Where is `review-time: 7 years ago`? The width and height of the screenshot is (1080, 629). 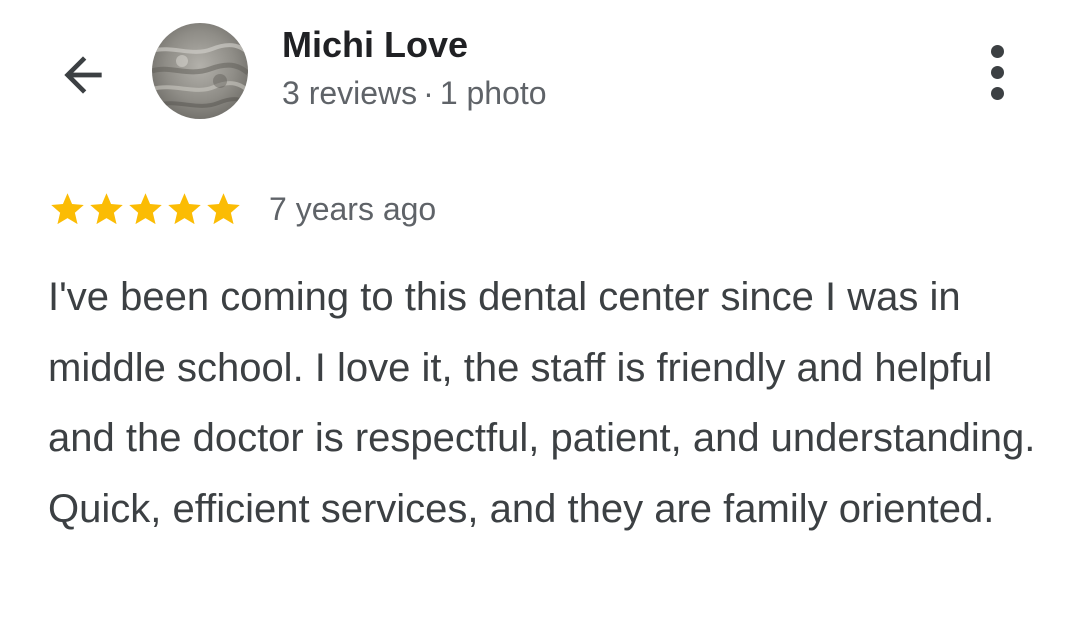
review-time: 7 years ago is located at coordinates (353, 209).